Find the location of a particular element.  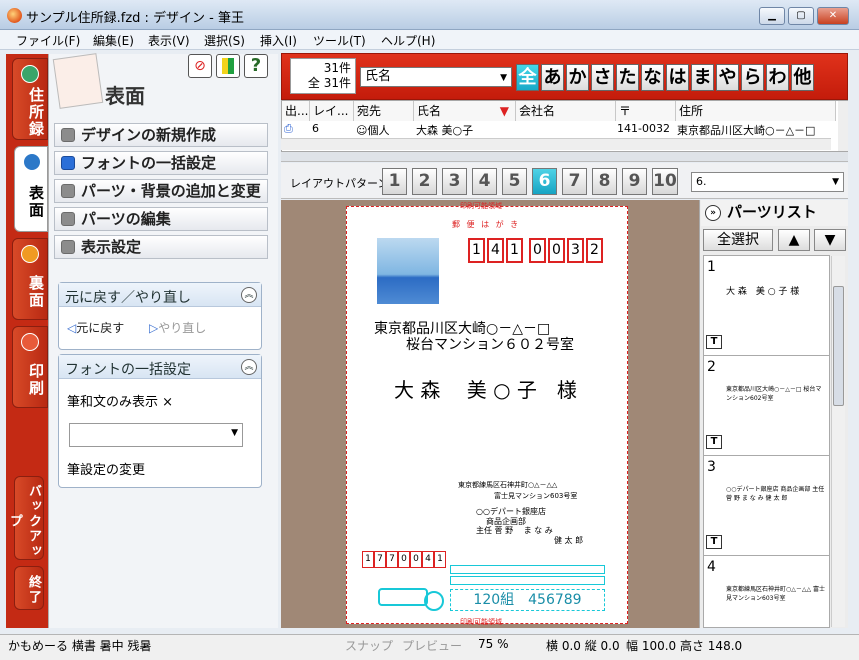

status-snap: スナップ is located at coordinates (369, 645).